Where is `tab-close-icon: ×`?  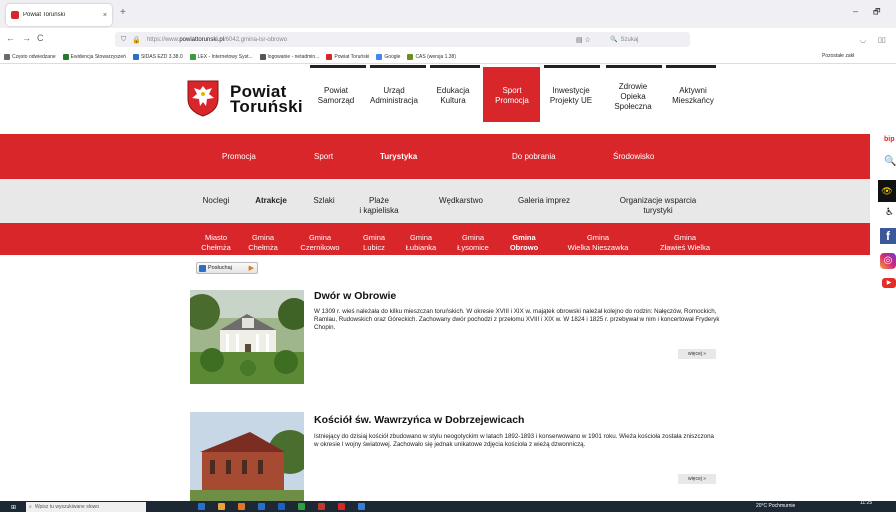 tab-close-icon: × is located at coordinates (105, 15).